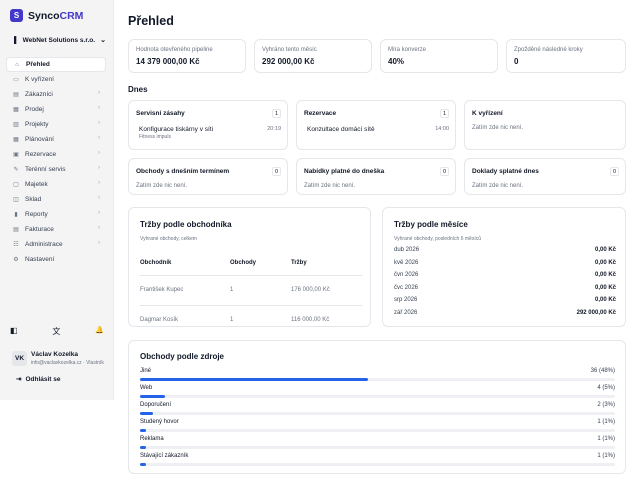  I want to click on asset-icon: ▢, so click(16, 185).